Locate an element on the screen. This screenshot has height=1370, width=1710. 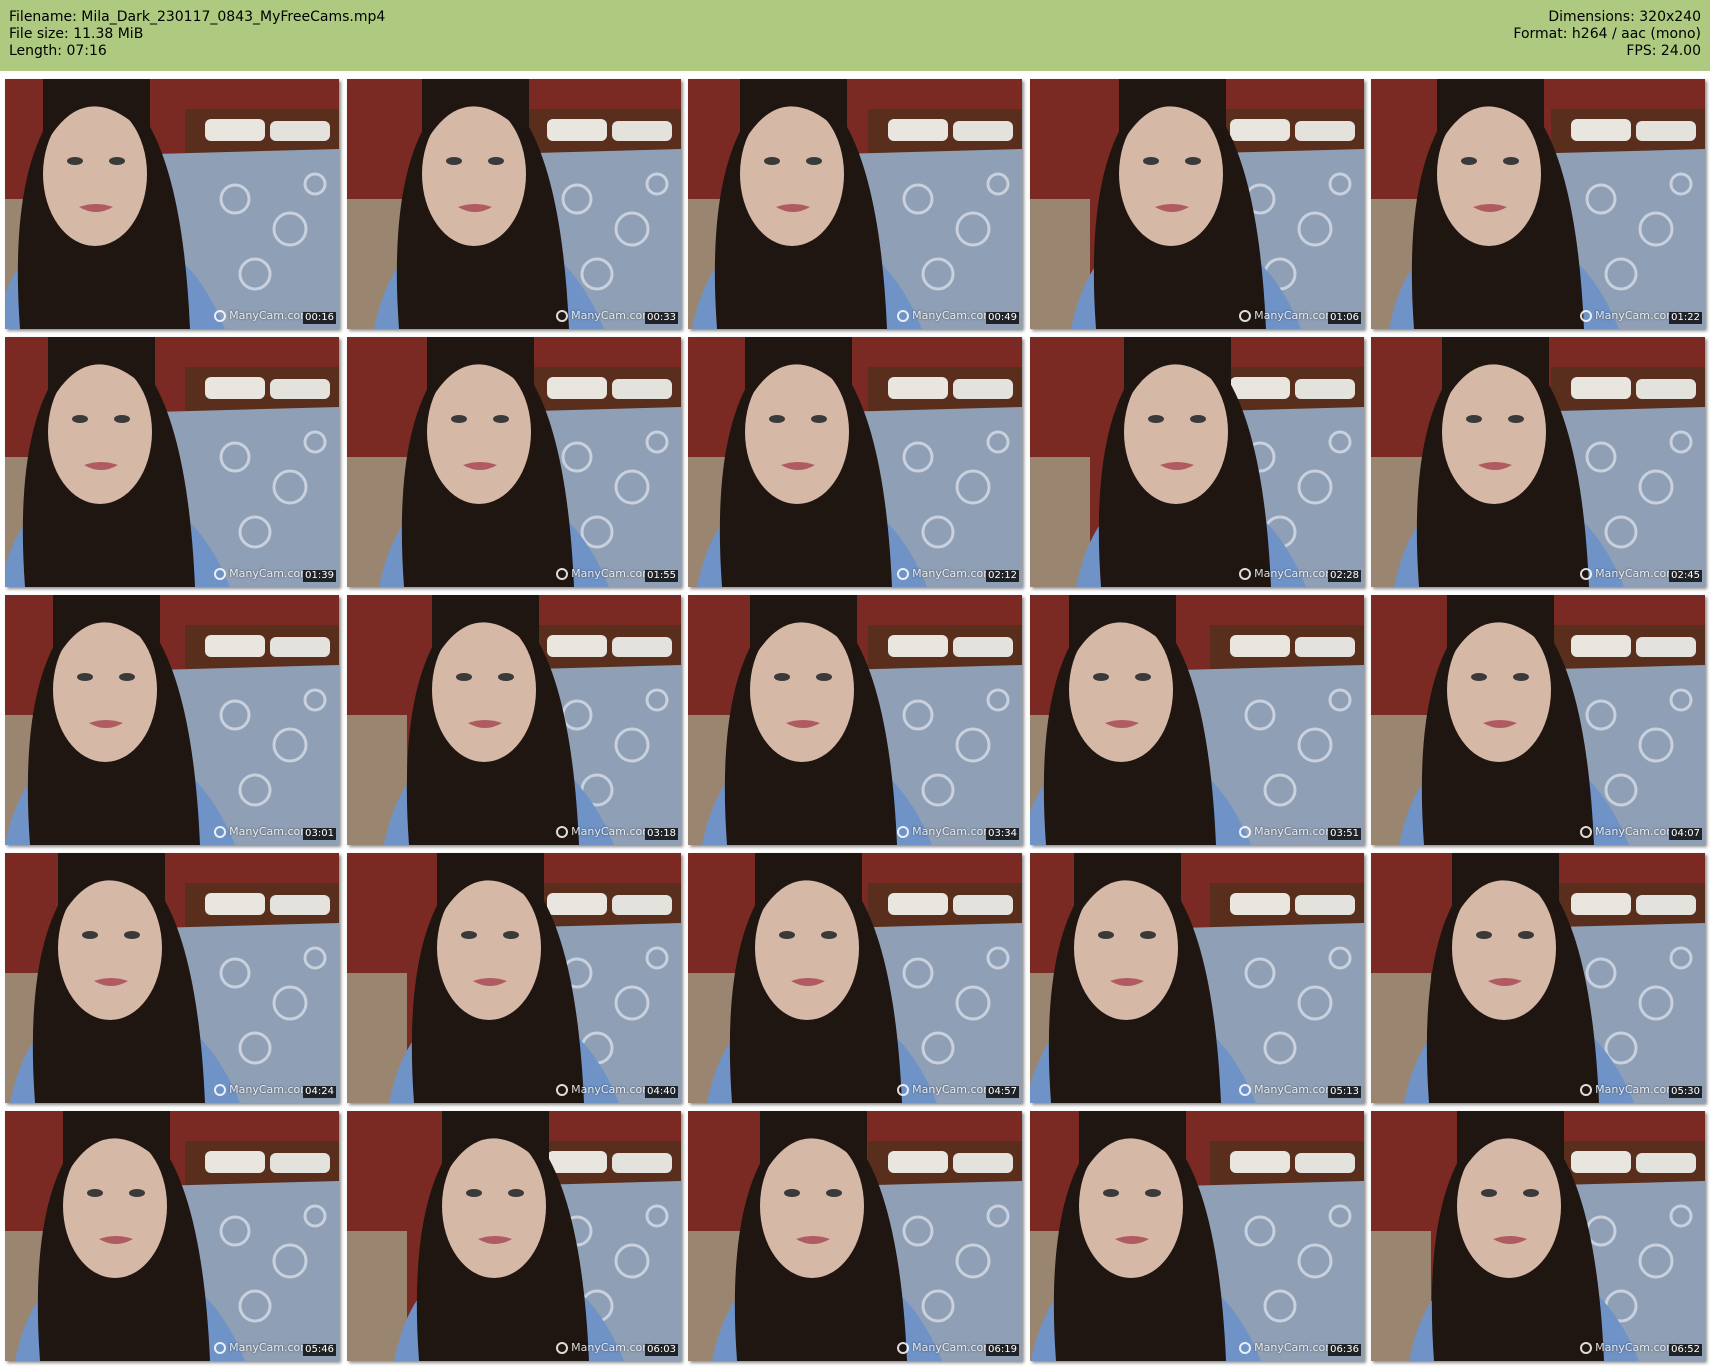
video-thumbnail: ManyCam.com 04:57 is located at coordinates (855, 978).